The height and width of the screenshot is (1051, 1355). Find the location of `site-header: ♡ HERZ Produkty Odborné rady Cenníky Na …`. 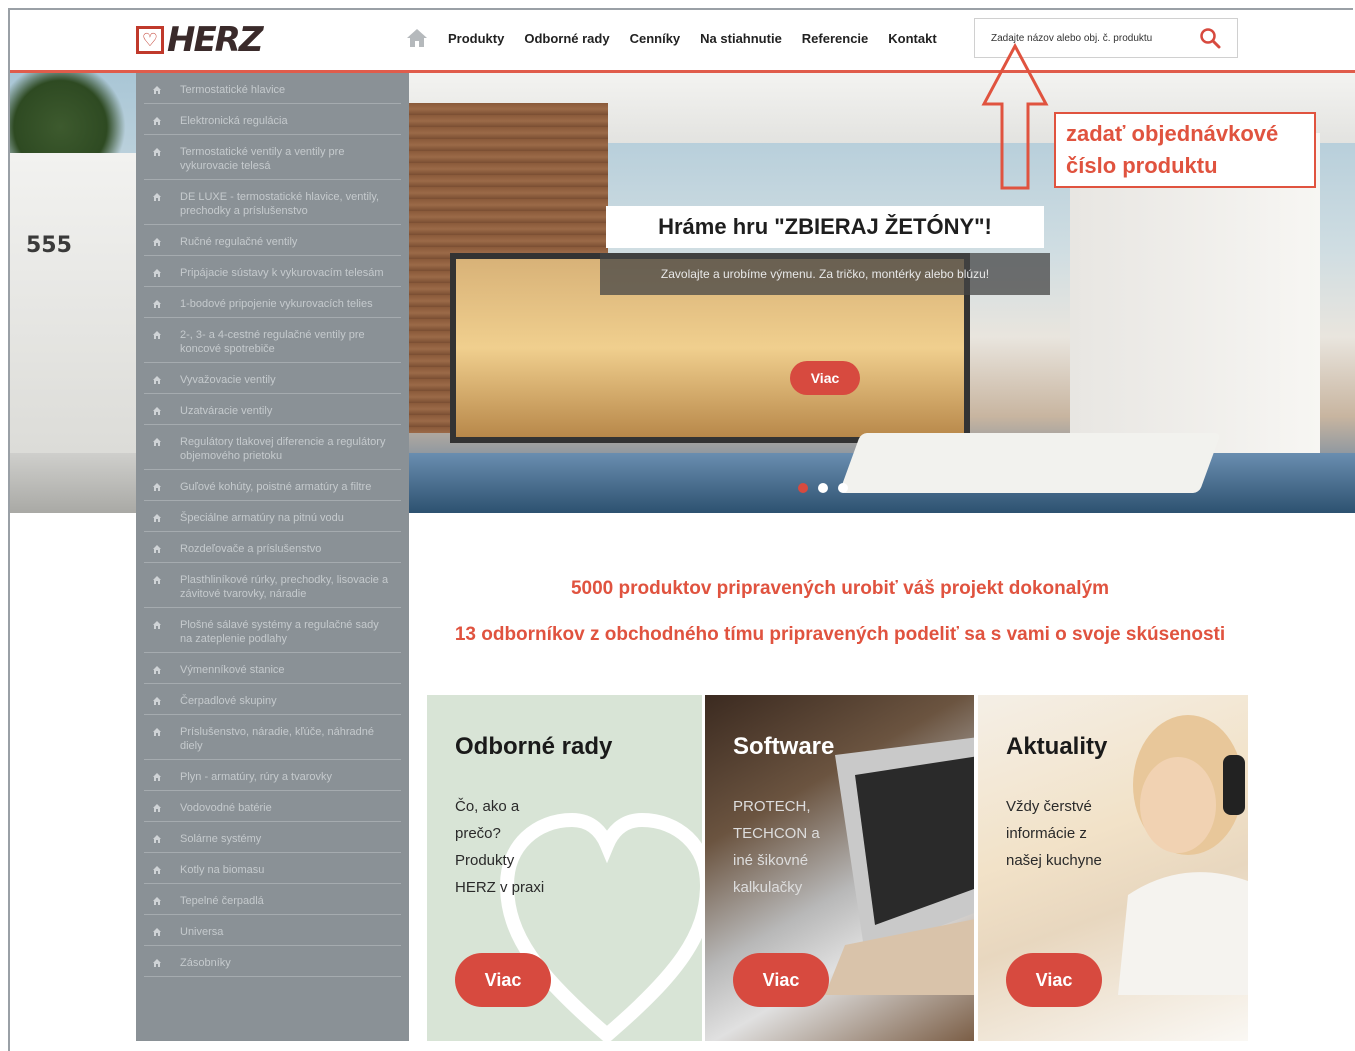

site-header: ♡ HERZ Produkty Odborné rady Cenníky Na … is located at coordinates (682, 40).